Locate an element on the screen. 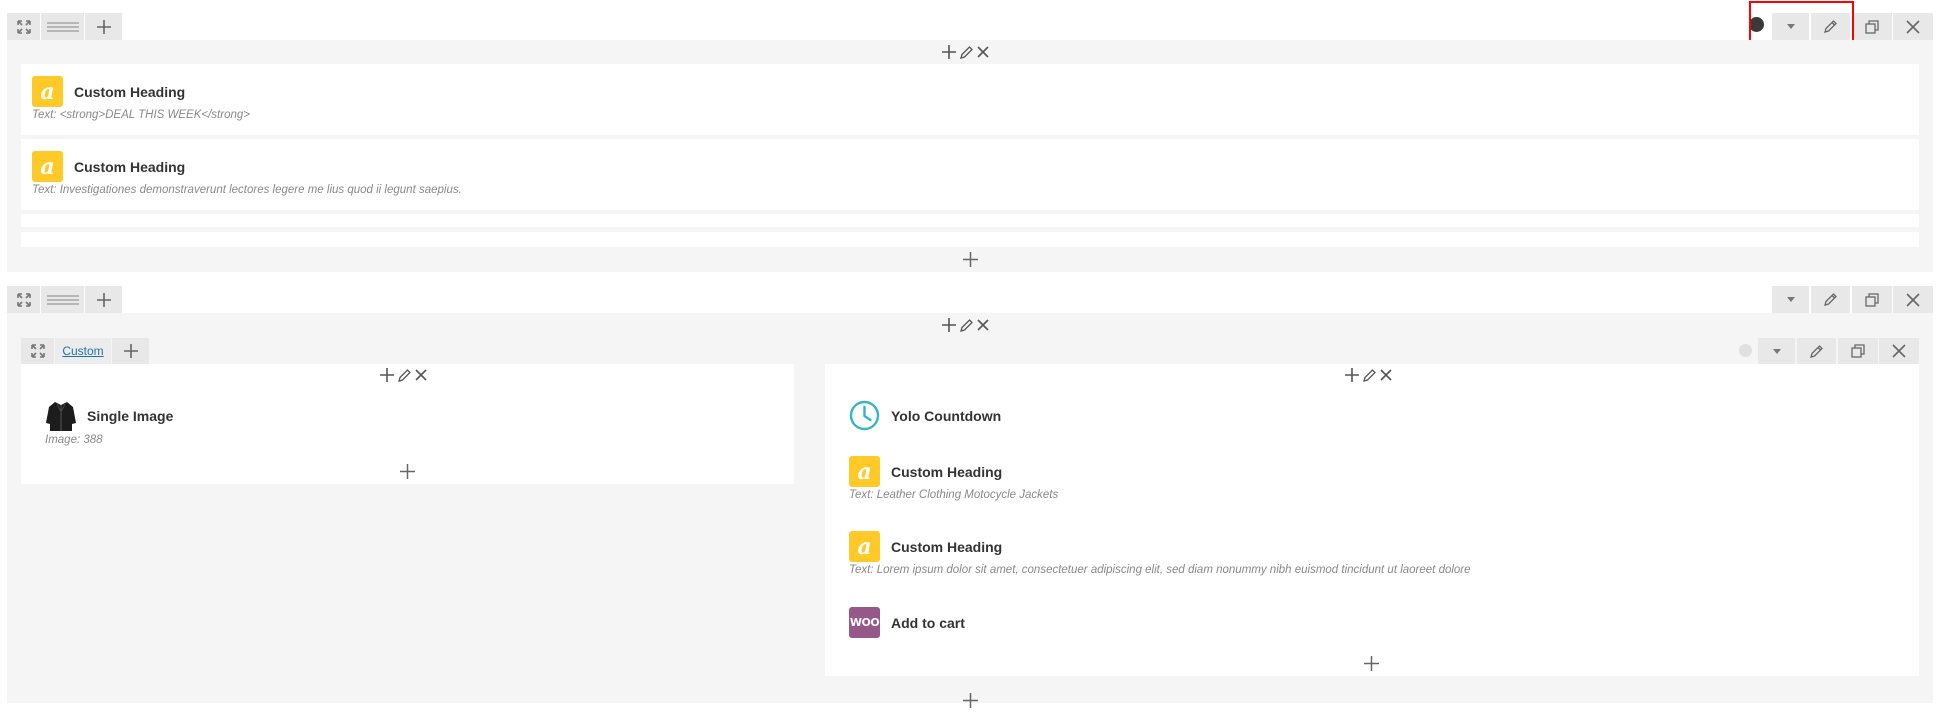 This screenshot has height=714, width=1953. row-2-toggle-button is located at coordinates (1790, 299).